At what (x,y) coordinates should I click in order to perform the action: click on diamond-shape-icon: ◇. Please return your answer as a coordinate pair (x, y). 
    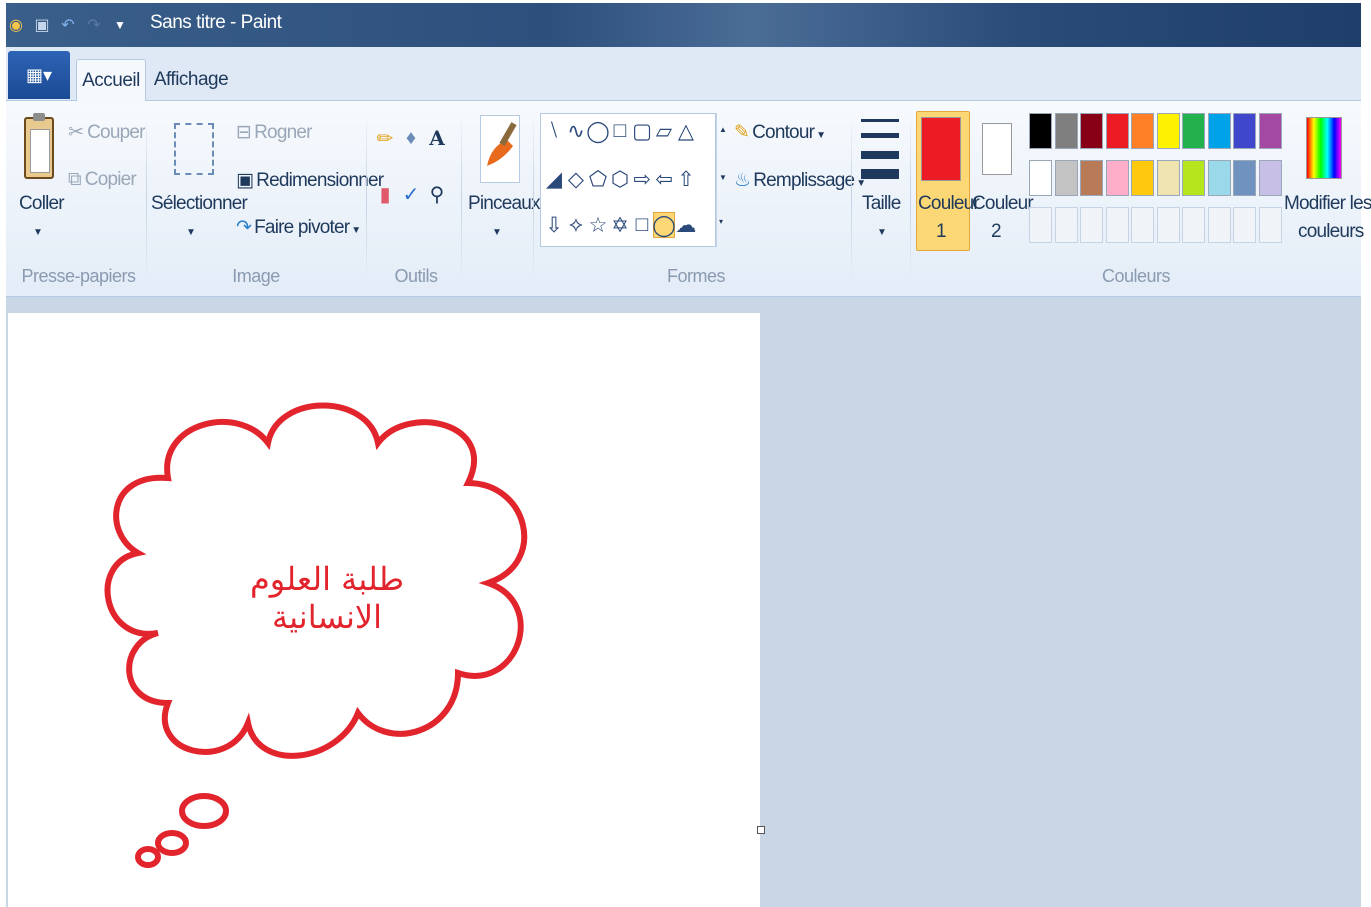
    Looking at the image, I should click on (576, 179).